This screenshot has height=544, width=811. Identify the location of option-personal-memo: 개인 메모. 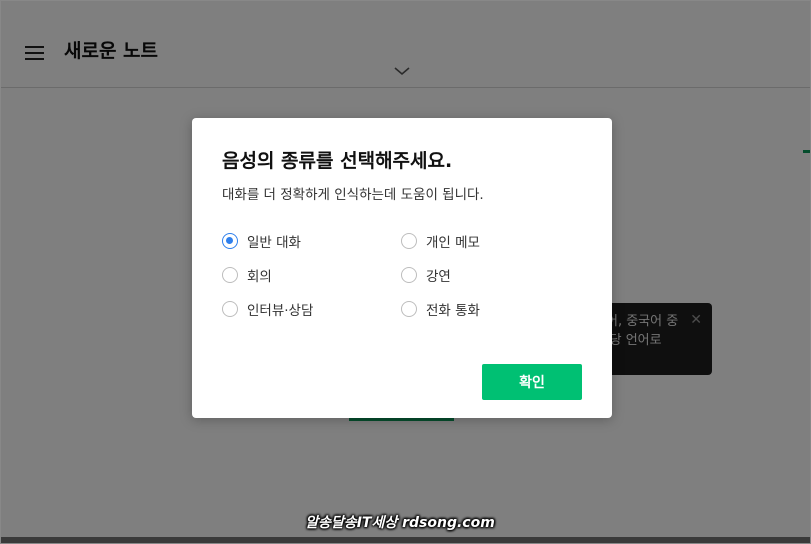
(440, 241).